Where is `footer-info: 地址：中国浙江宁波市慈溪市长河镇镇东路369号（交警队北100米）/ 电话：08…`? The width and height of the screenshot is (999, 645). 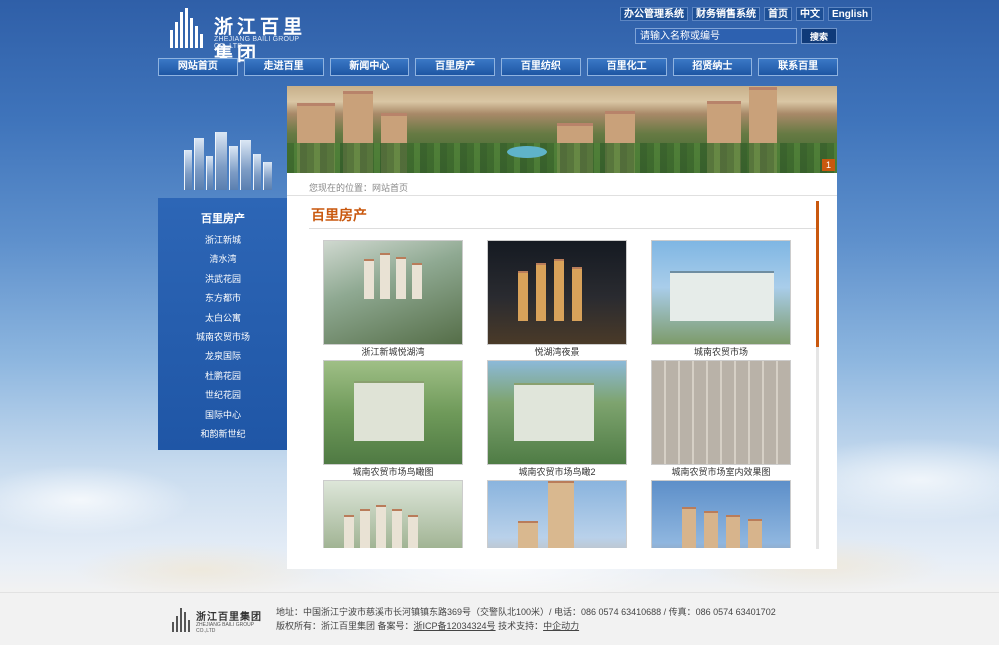 footer-info: 地址：中国浙江宁波市慈溪市长河镇镇东路369号（交警队北100米）/ 电话：08… is located at coordinates (526, 619).